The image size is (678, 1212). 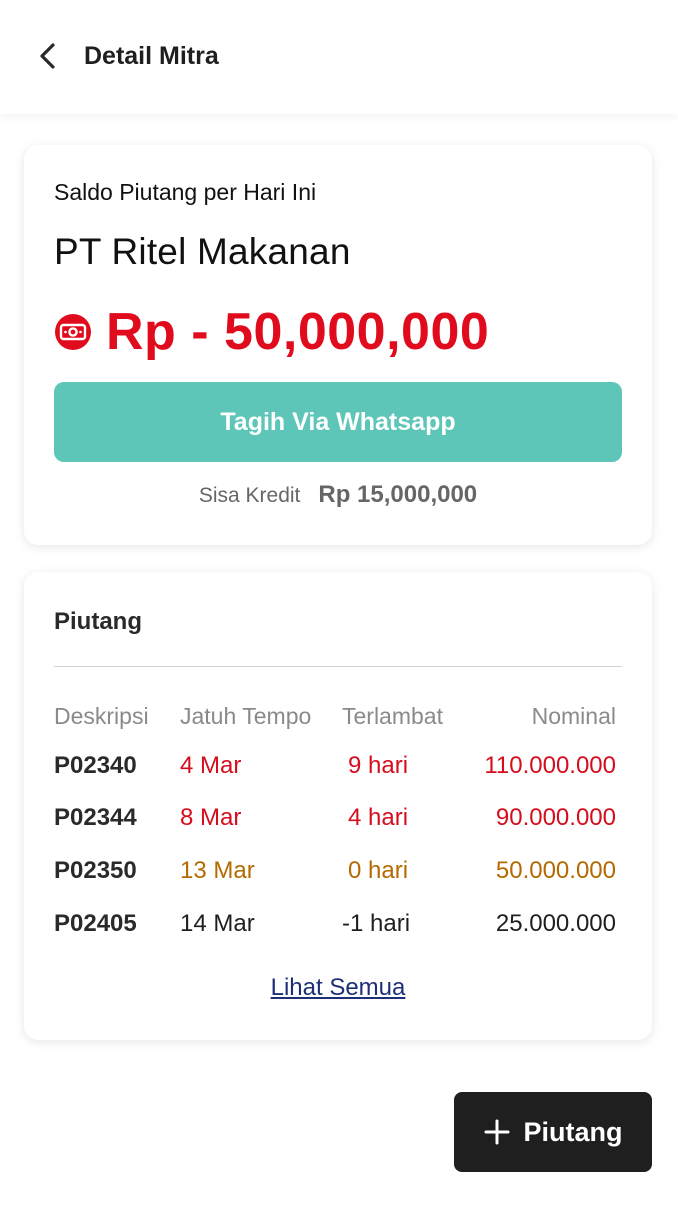 What do you see at coordinates (392, 716) in the screenshot?
I see `column-header-terlambat: Terlambat` at bounding box center [392, 716].